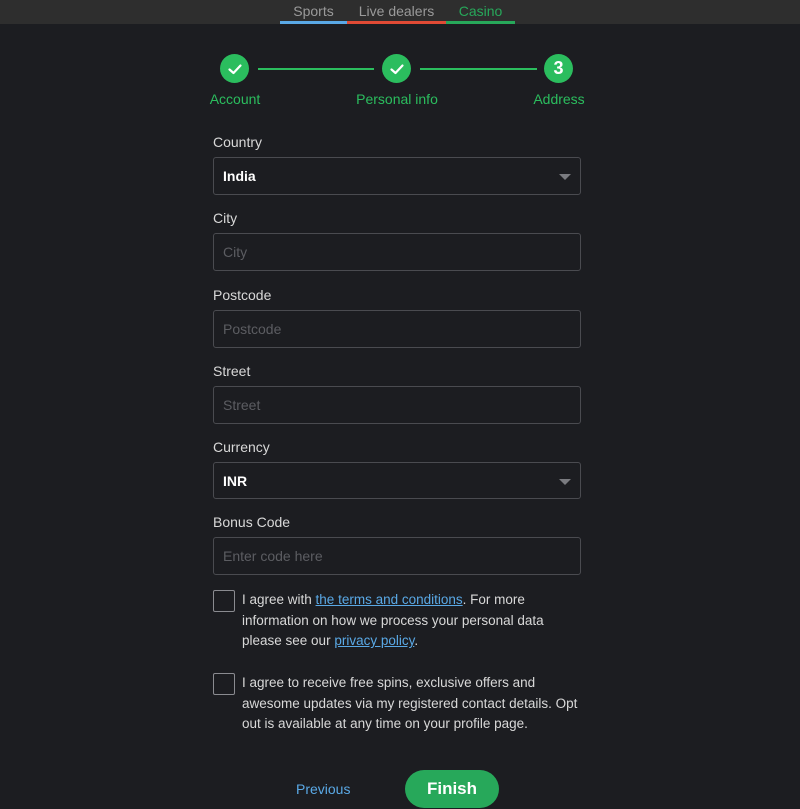  What do you see at coordinates (452, 789) in the screenshot?
I see `finish-button: Finish` at bounding box center [452, 789].